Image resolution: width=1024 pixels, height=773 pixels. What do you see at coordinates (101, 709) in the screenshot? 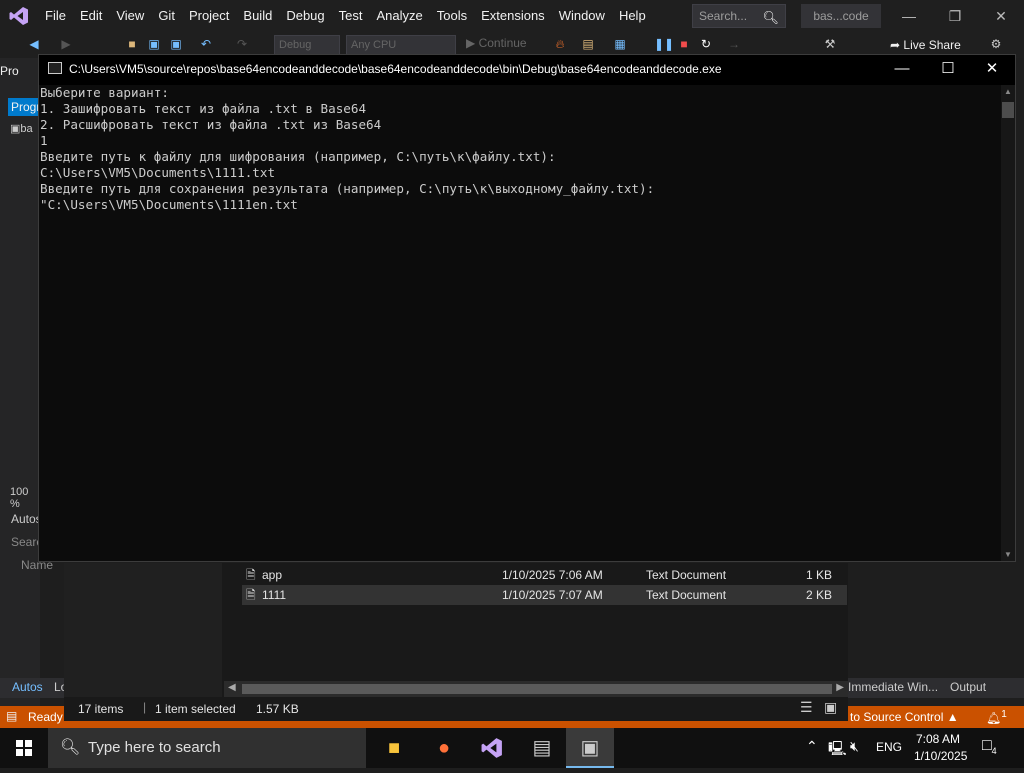
I see `item-count: 17 items` at bounding box center [101, 709].